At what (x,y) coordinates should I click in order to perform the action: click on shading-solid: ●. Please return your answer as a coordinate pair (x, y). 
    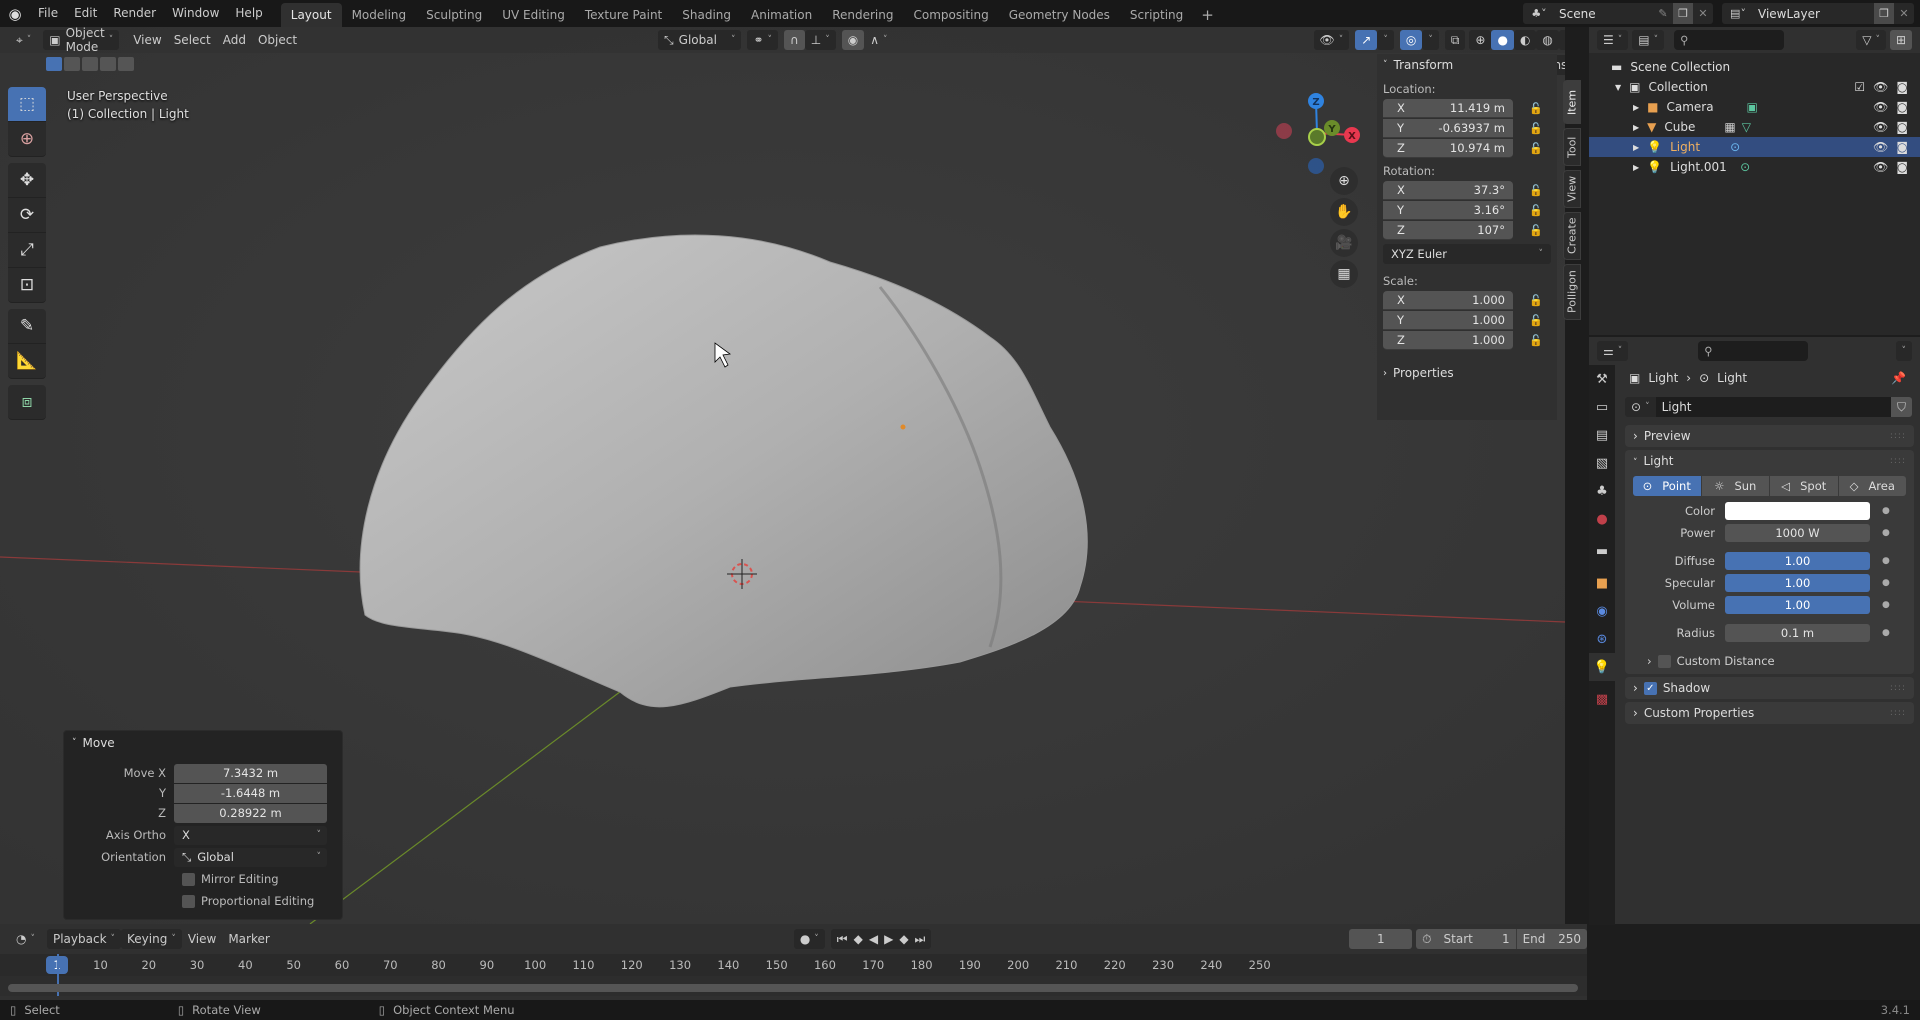
    Looking at the image, I should click on (1502, 40).